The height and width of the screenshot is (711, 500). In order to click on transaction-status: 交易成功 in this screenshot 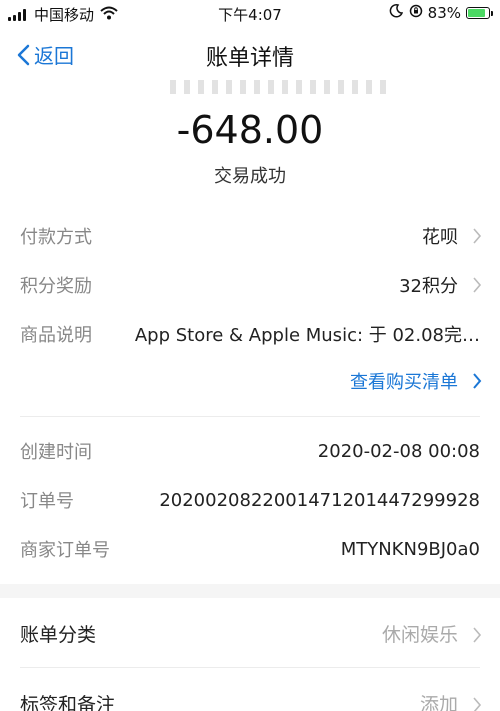, I will do `click(250, 176)`.